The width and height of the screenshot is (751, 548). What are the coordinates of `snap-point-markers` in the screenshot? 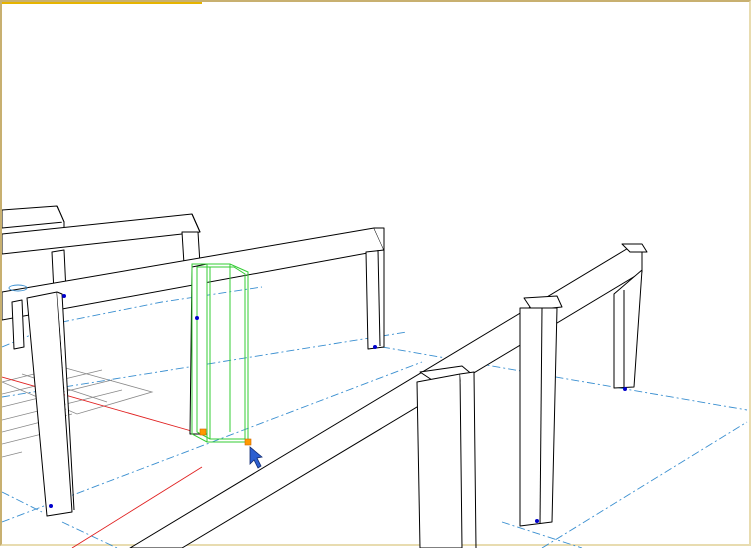 It's located at (225, 437).